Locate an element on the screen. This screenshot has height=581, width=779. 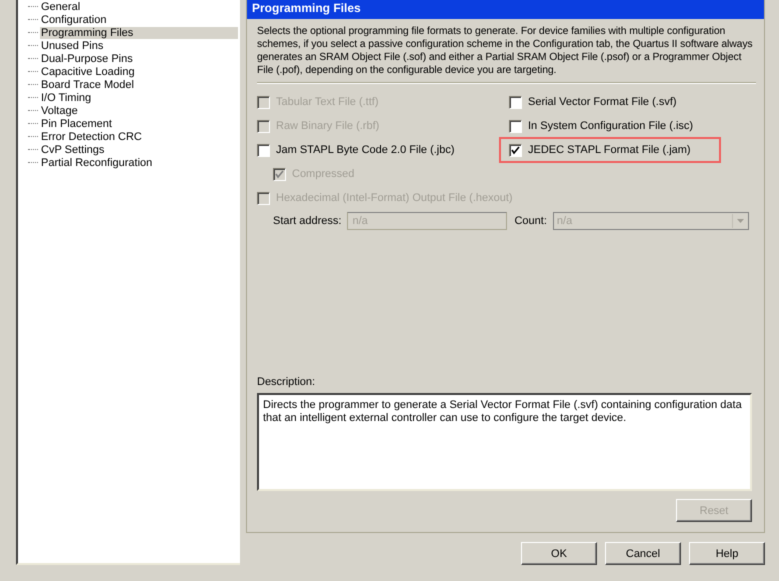
checkbox-label: Serial Vector Format File (.svf) is located at coordinates (602, 102).